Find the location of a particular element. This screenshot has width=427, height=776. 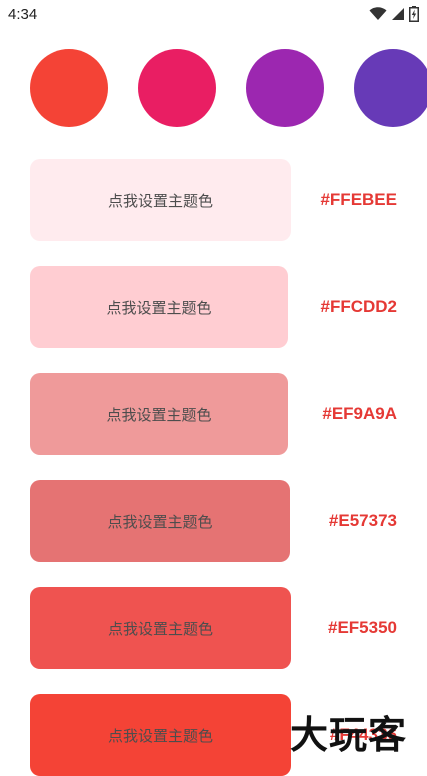

color-row: 点我设置主题色 #FFEBEE is located at coordinates (213, 200).